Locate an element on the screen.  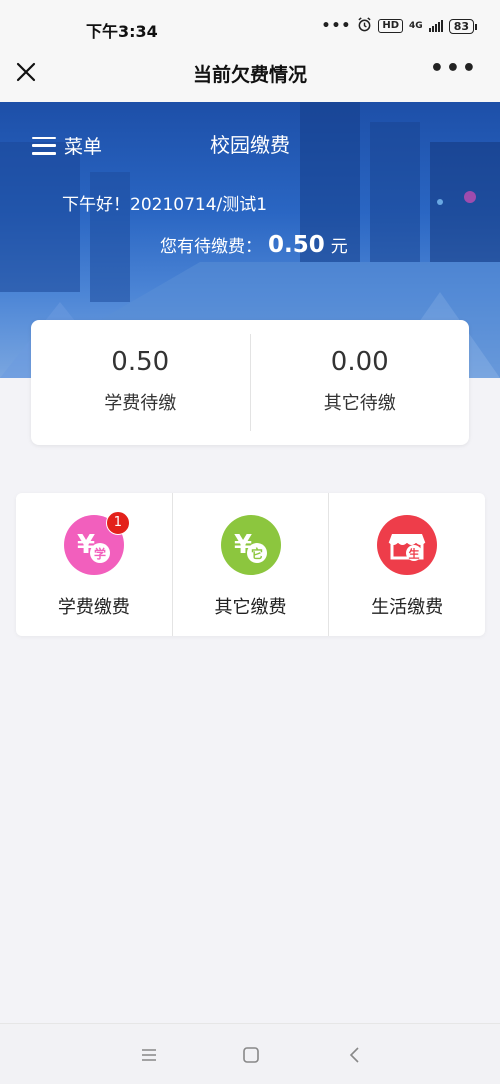
other-payment-label: 其它缴费 is located at coordinates (250, 607).